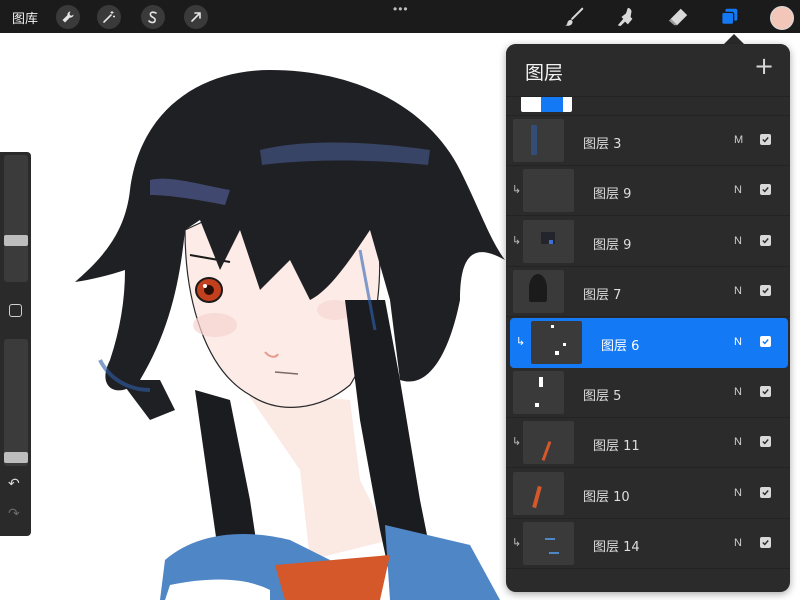 The image size is (800, 600). Describe the element at coordinates (16, 402) in the screenshot. I see `opacity-slider` at that location.